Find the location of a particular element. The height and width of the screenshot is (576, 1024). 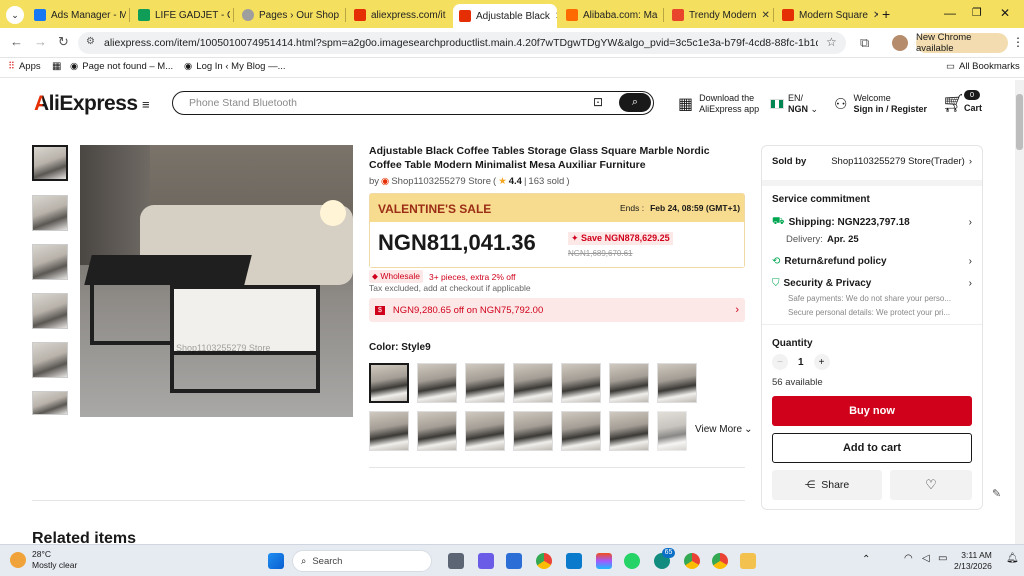

sold-by-row: Sold by Shop1103255279 Store(Trader) › is located at coordinates (872, 161).